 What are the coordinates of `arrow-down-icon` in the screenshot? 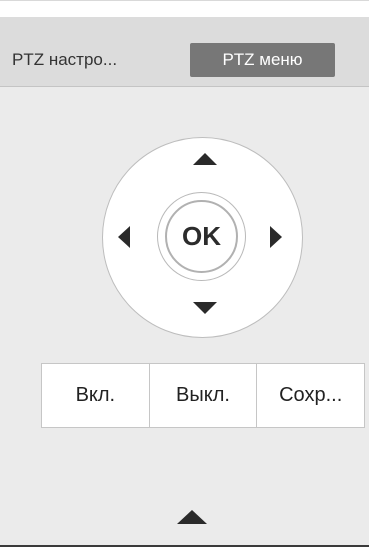 It's located at (205, 308).